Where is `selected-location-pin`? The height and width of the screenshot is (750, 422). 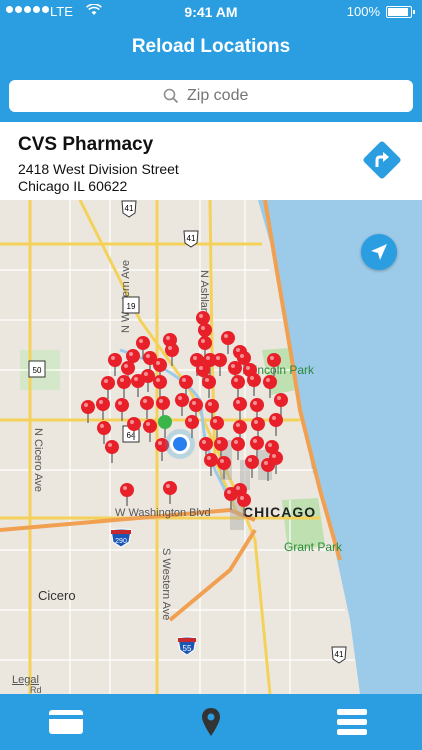
selected-location-pin is located at coordinates (165, 426).